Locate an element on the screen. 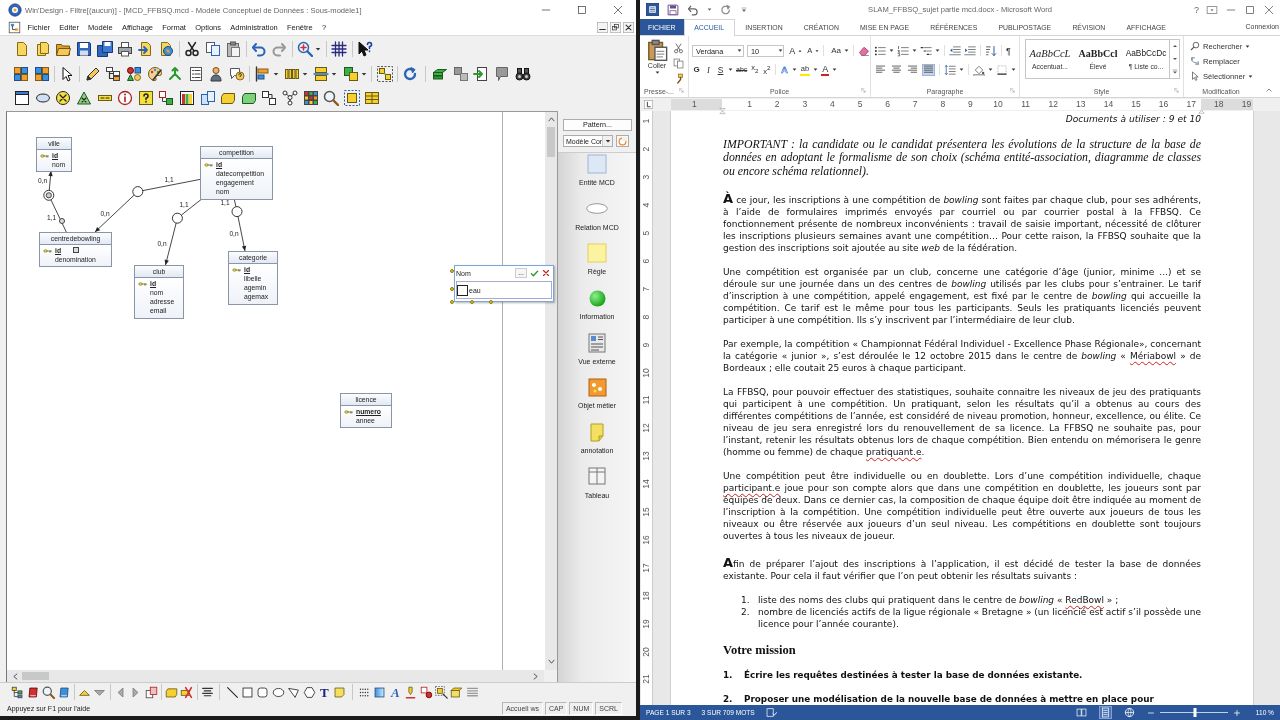  rounded-rectangle-icon is located at coordinates (263, 692).